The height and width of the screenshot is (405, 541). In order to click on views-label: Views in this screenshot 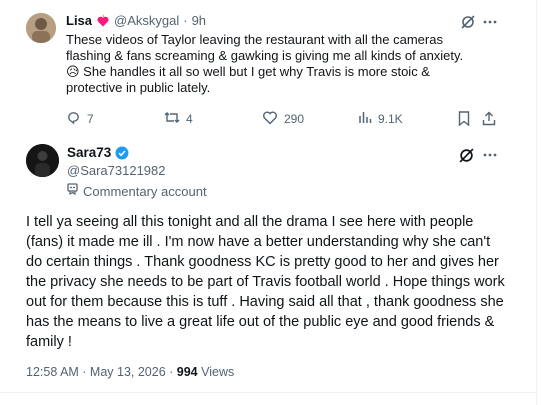, I will do `click(216, 372)`.